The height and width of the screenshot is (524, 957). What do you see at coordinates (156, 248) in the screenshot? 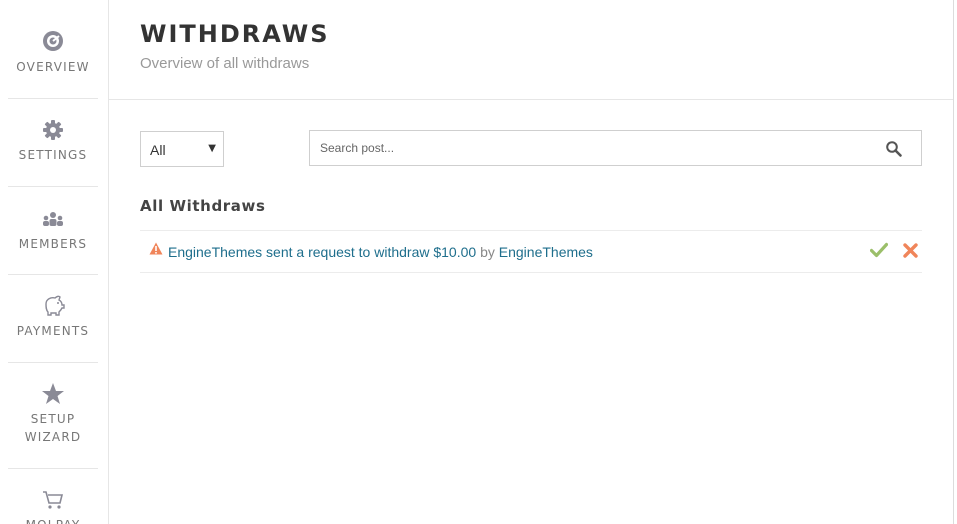
I see `warning-icon` at bounding box center [156, 248].